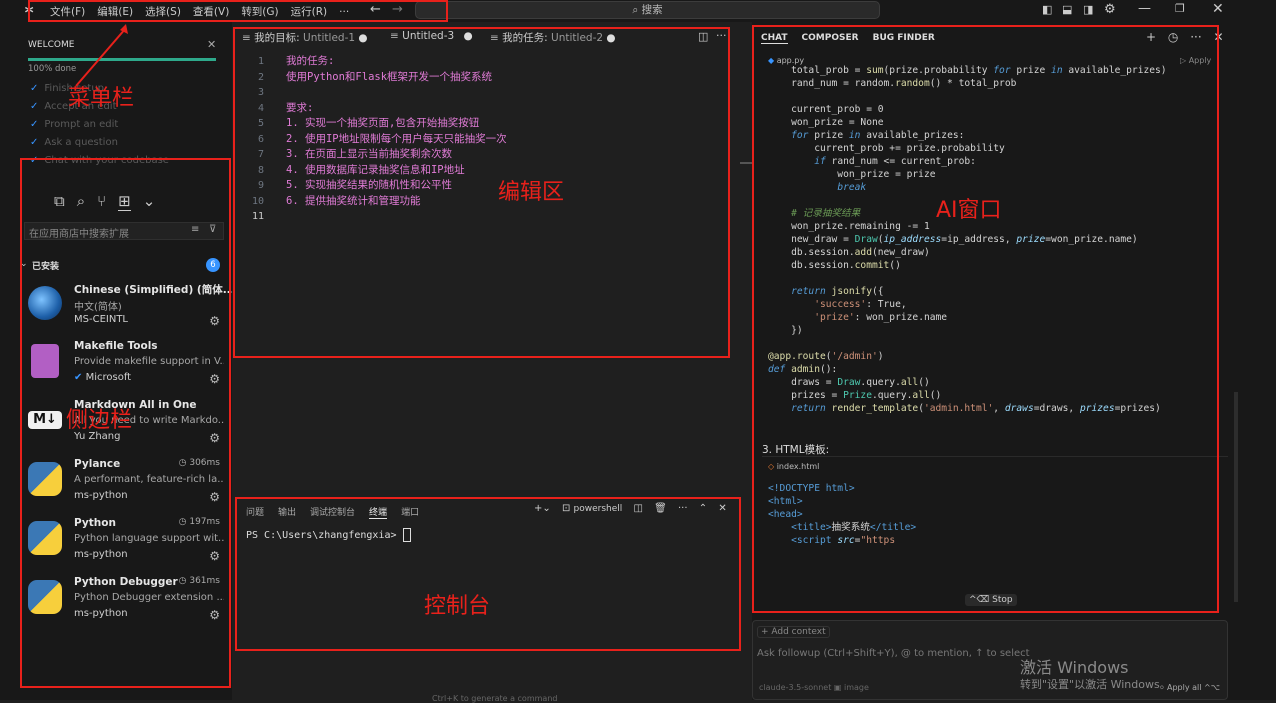 Image resolution: width=1276 pixels, height=703 pixels. I want to click on annotation-sidebar: 侧边栏, so click(99, 420).